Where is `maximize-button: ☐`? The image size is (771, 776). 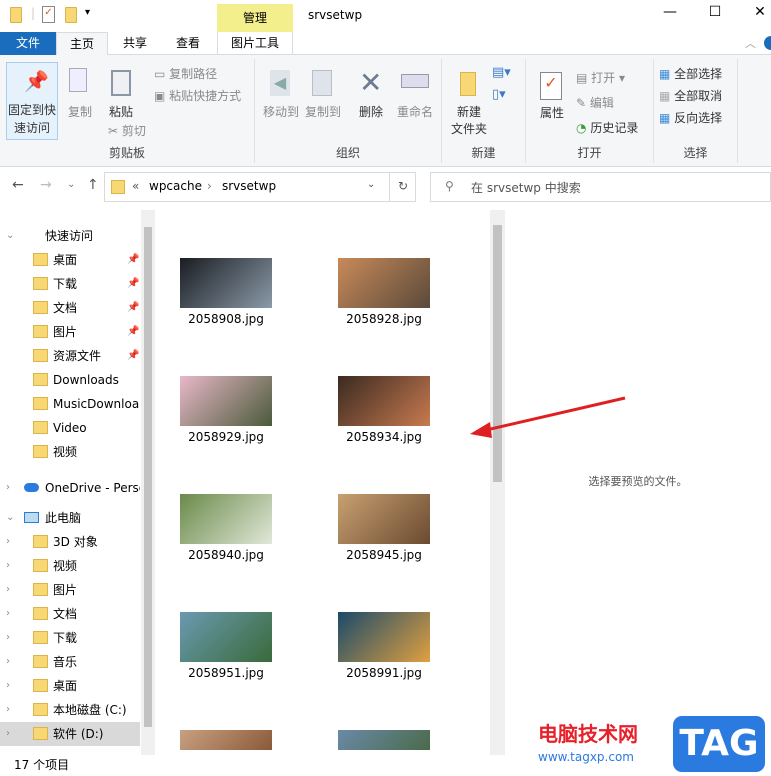
maximize-button: ☐ is located at coordinates (715, 12).